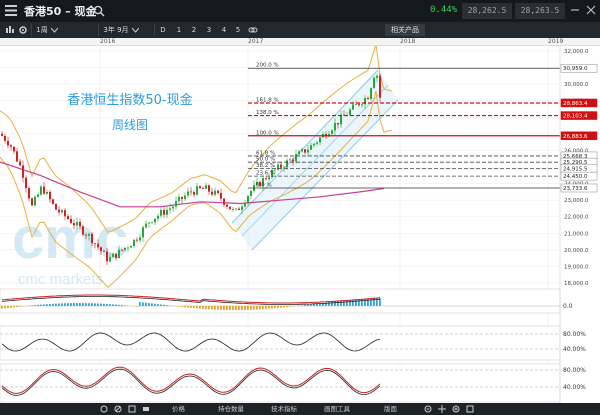 Image resolution: width=600 pixels, height=415 pixels. Describe the element at coordinates (390, 409) in the screenshot. I see `layout-tab: 版面` at that location.